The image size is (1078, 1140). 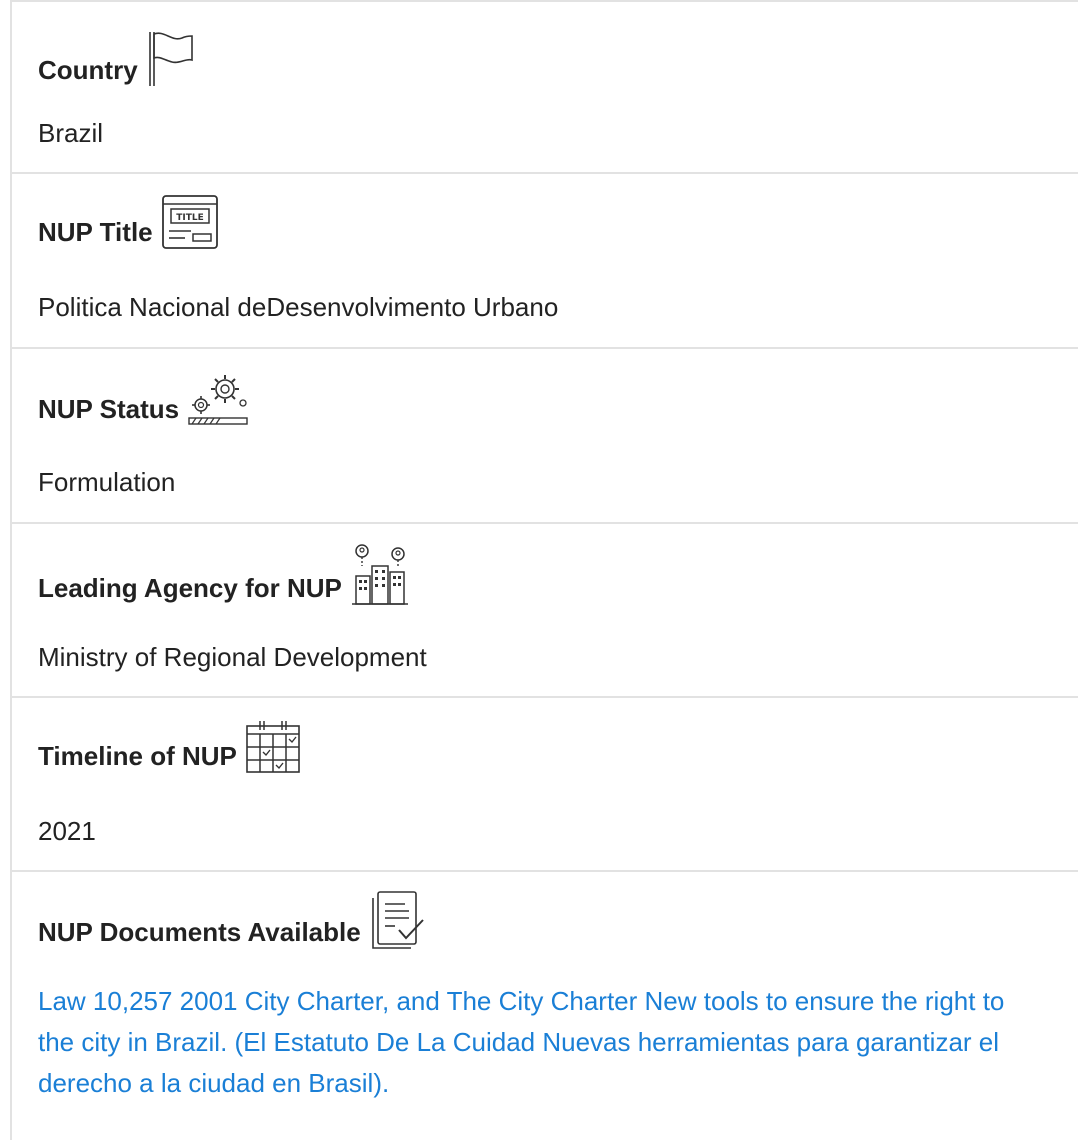 I want to click on title-icon: TITLE, so click(x=190, y=222).